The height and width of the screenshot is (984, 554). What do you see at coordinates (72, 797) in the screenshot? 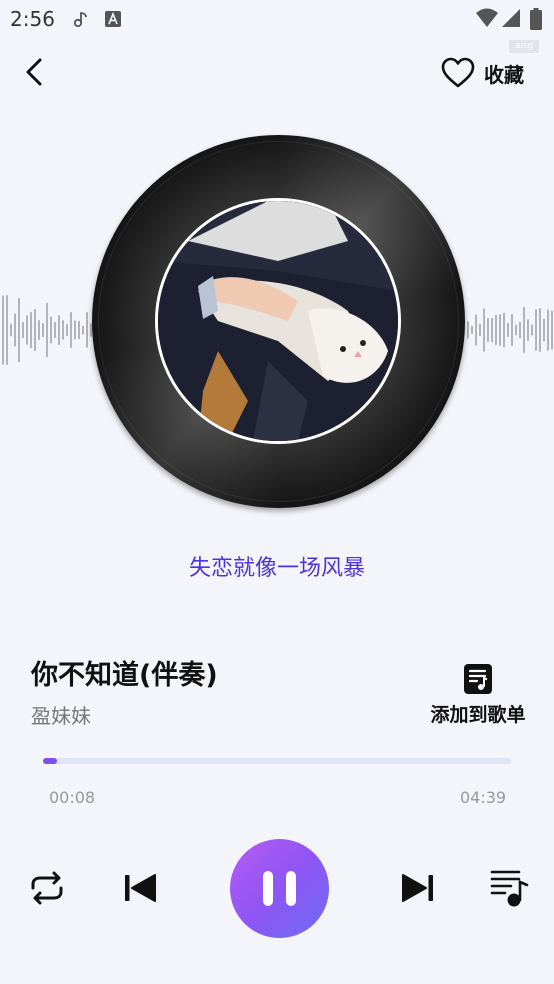
I see `current-time: 00:08` at bounding box center [72, 797].